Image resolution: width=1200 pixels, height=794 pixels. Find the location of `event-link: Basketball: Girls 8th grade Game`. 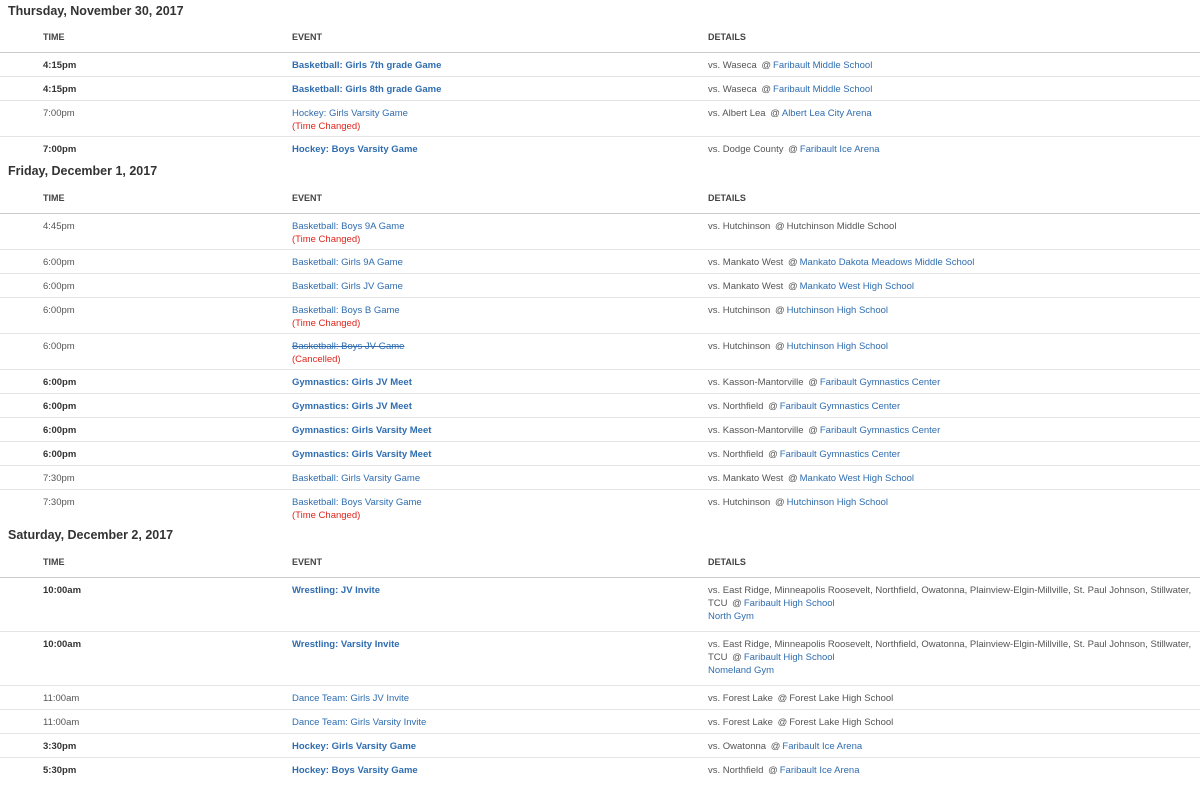

event-link: Basketball: Girls 8th grade Game is located at coordinates (366, 89).